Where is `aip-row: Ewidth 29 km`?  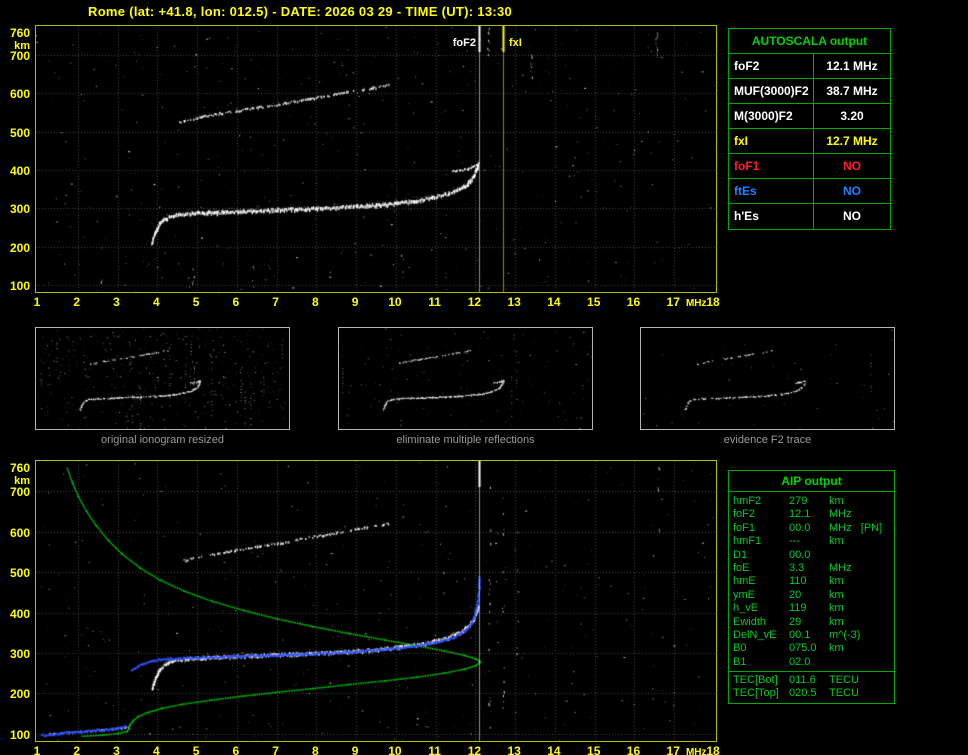 aip-row: Ewidth 29 km is located at coordinates (811, 622).